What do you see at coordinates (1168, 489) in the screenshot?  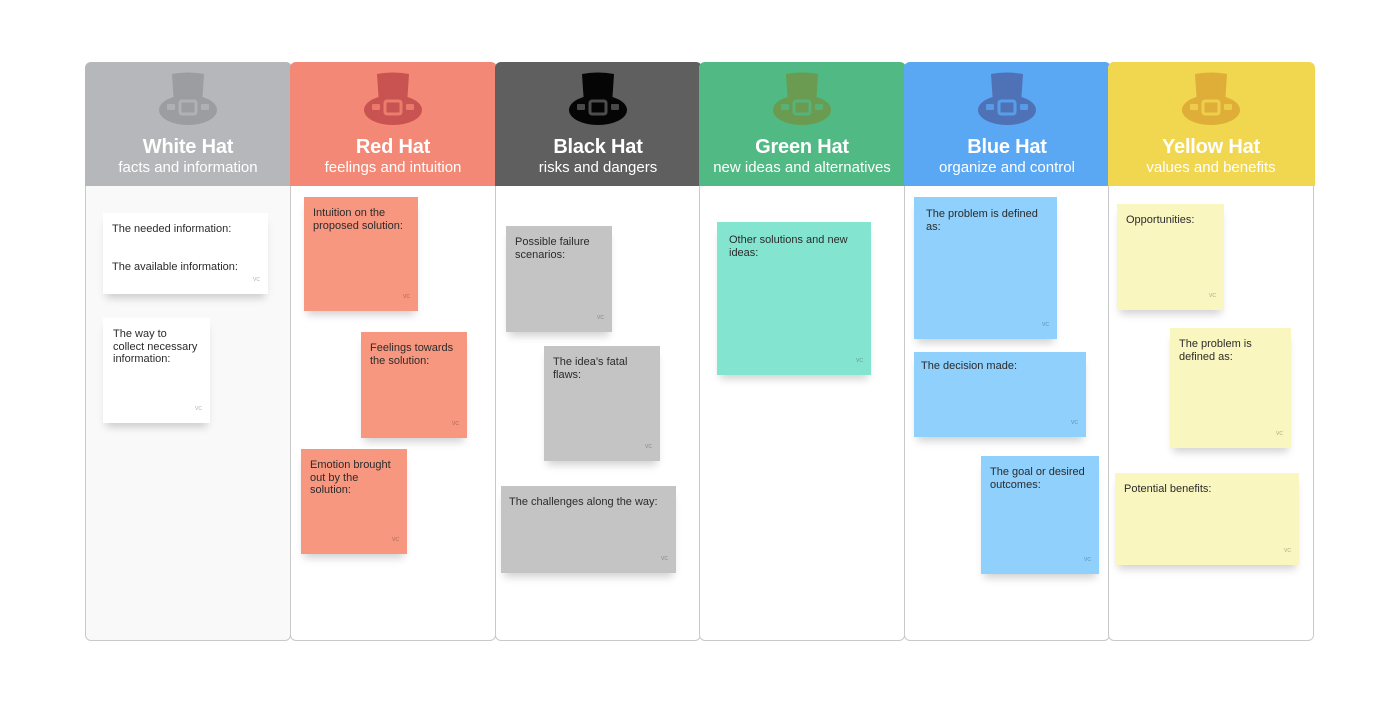 I see `note-text: Potential benefits:` at bounding box center [1168, 489].